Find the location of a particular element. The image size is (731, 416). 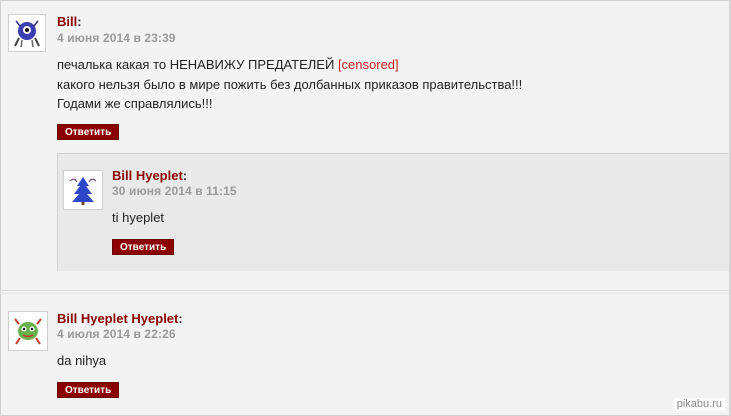

comment-author: Bill Hyeplet: is located at coordinates (149, 175).